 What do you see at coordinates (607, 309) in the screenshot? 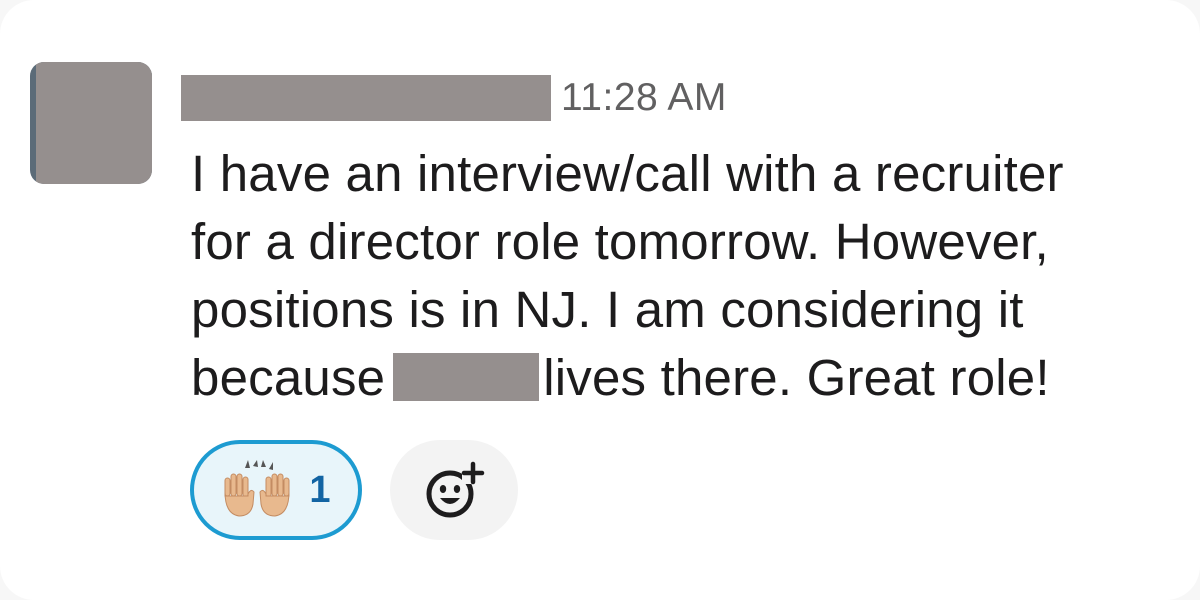
I see `message-line: positions is in NJ. I am considering it` at bounding box center [607, 309].